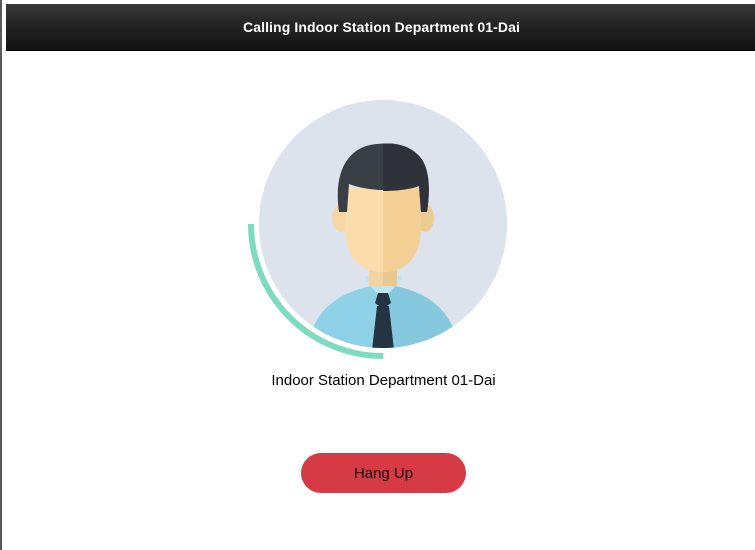 This screenshot has height=550, width=755. I want to click on hang-up-button: Hang Up, so click(383, 473).